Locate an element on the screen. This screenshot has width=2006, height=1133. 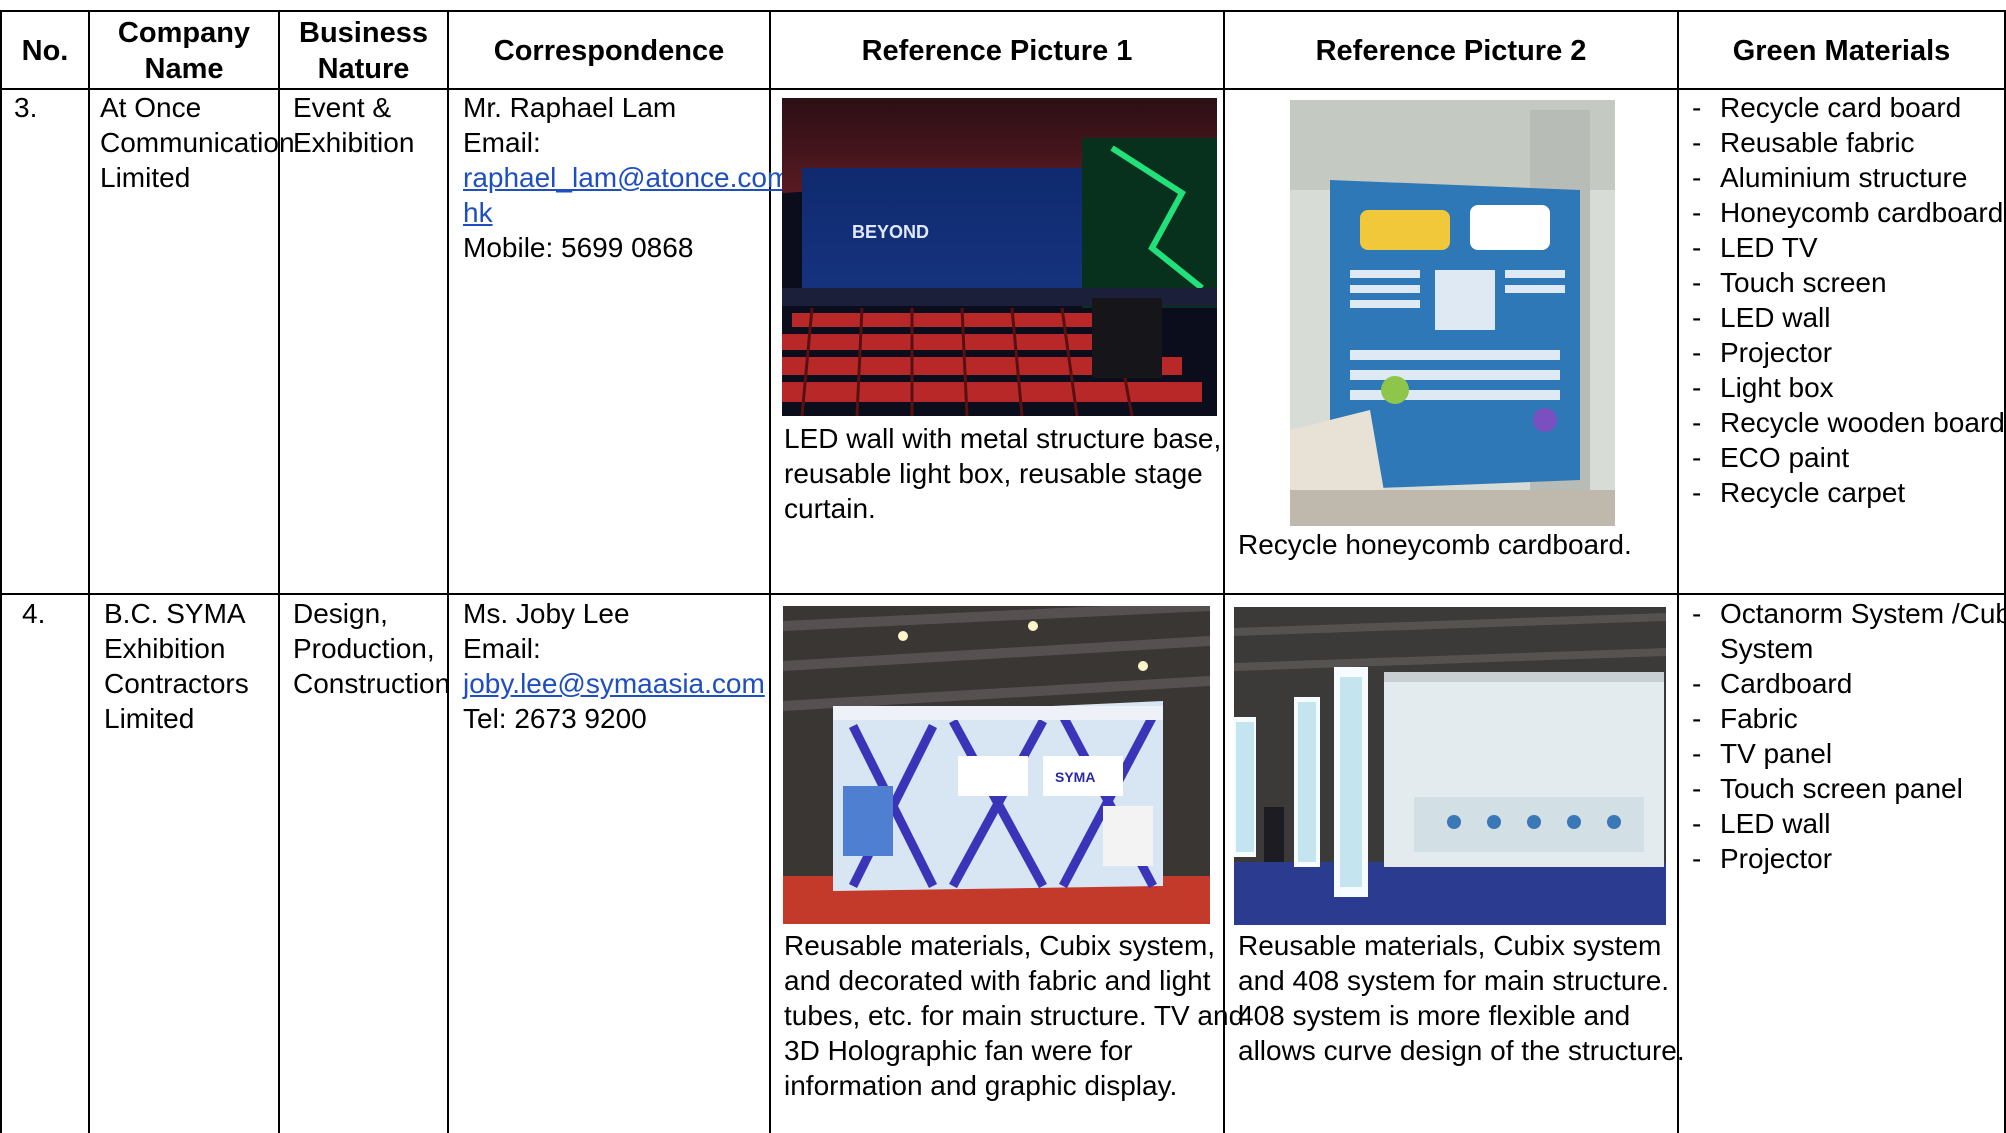
row3-business-nature: Event & Exhibition is located at coordinates (353, 125).